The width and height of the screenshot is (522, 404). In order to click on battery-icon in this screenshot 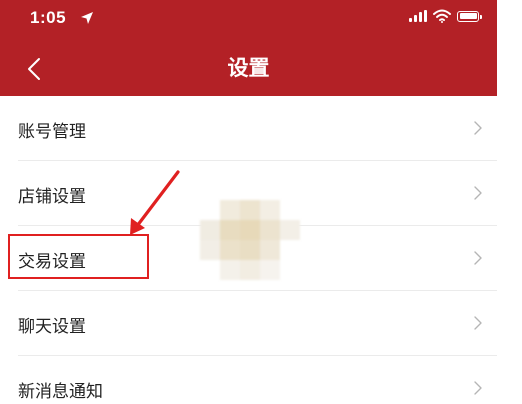, I will do `click(469, 16)`.